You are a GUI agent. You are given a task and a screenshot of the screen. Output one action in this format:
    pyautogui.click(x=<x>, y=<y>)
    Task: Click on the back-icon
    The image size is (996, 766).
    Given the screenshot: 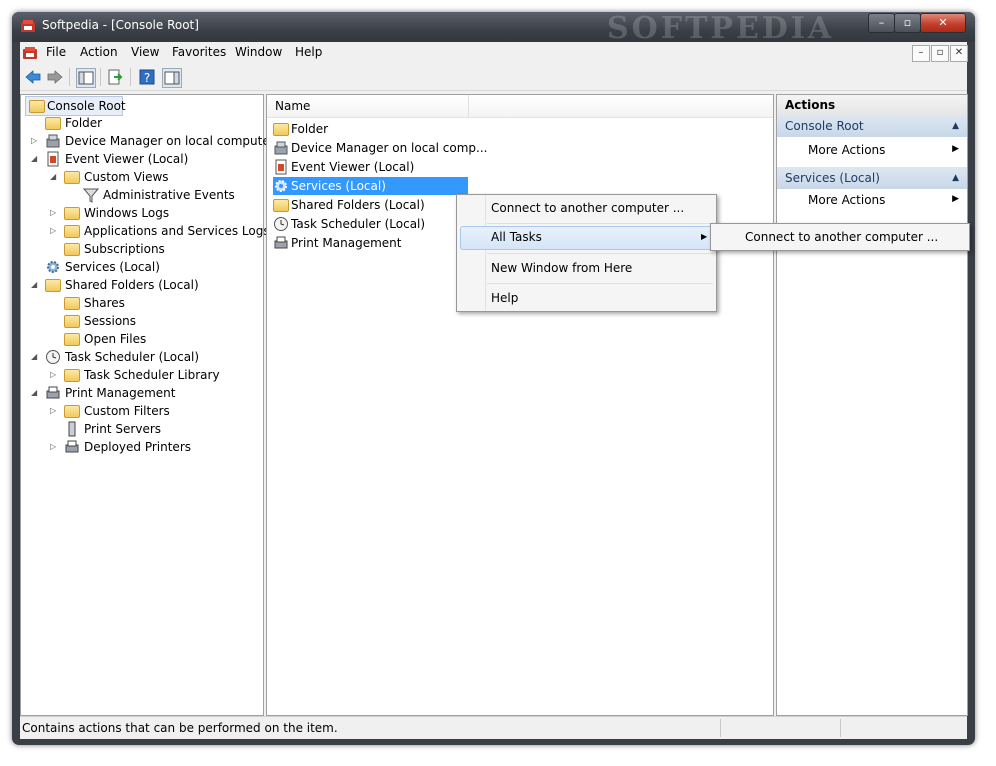 What is the action you would take?
    pyautogui.click(x=33, y=77)
    